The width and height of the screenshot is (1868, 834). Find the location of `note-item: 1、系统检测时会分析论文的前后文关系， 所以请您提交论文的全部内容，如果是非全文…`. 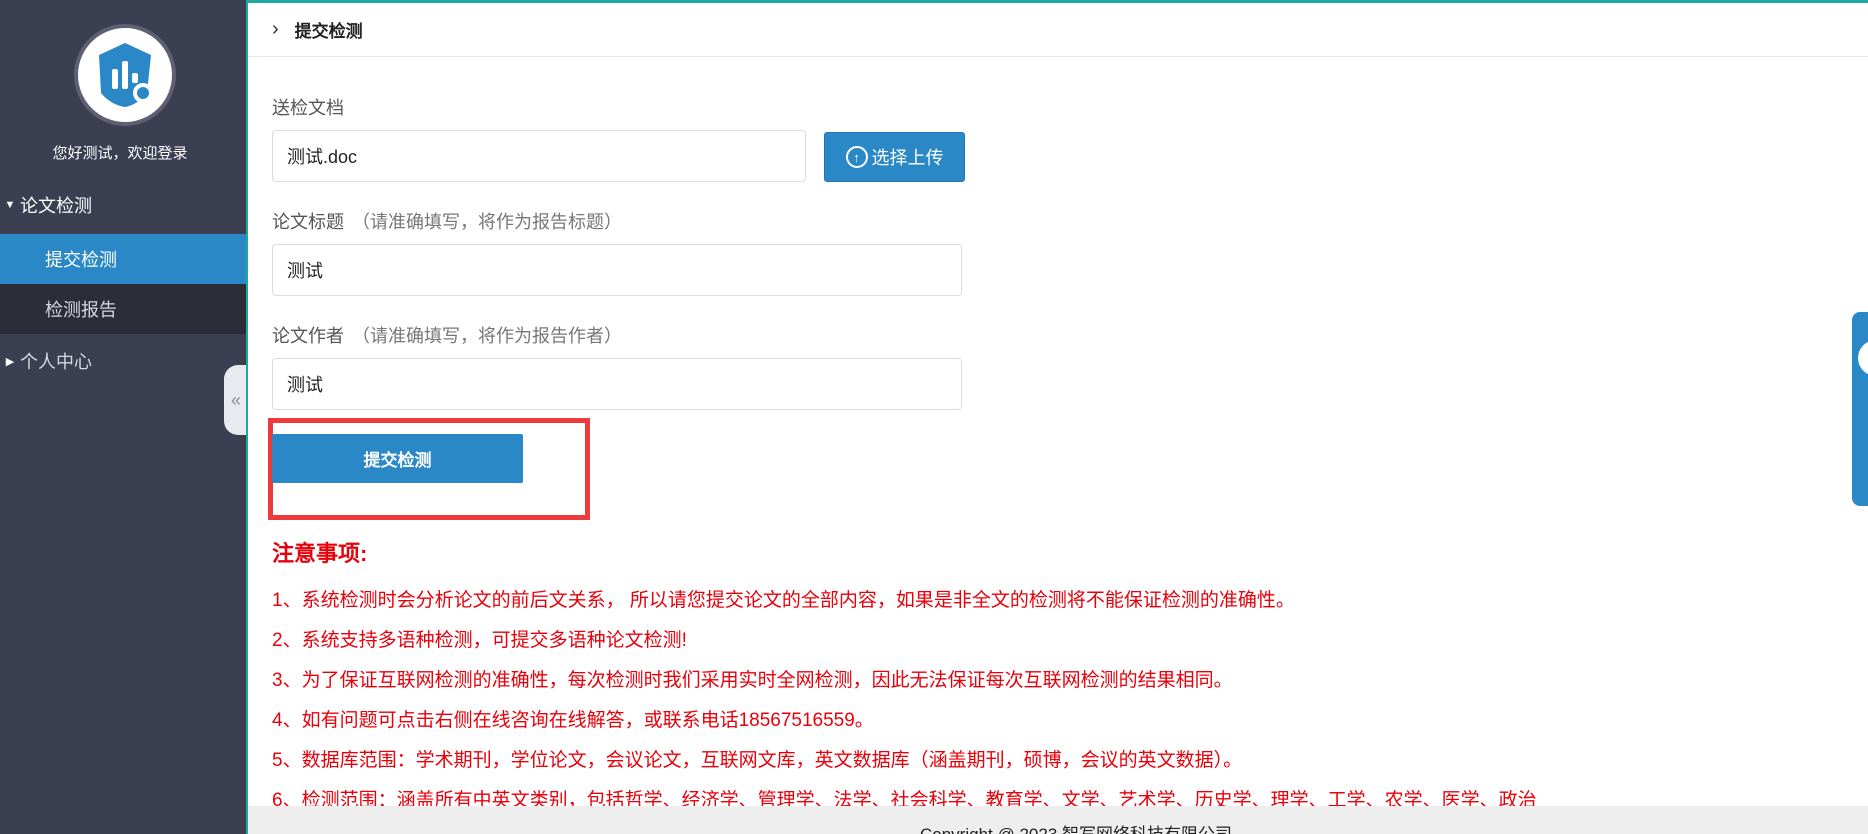

note-item: 1、系统检测时会分析论文的前后文关系， 所以请您提交论文的全部内容，如果是非全文… is located at coordinates (783, 600).